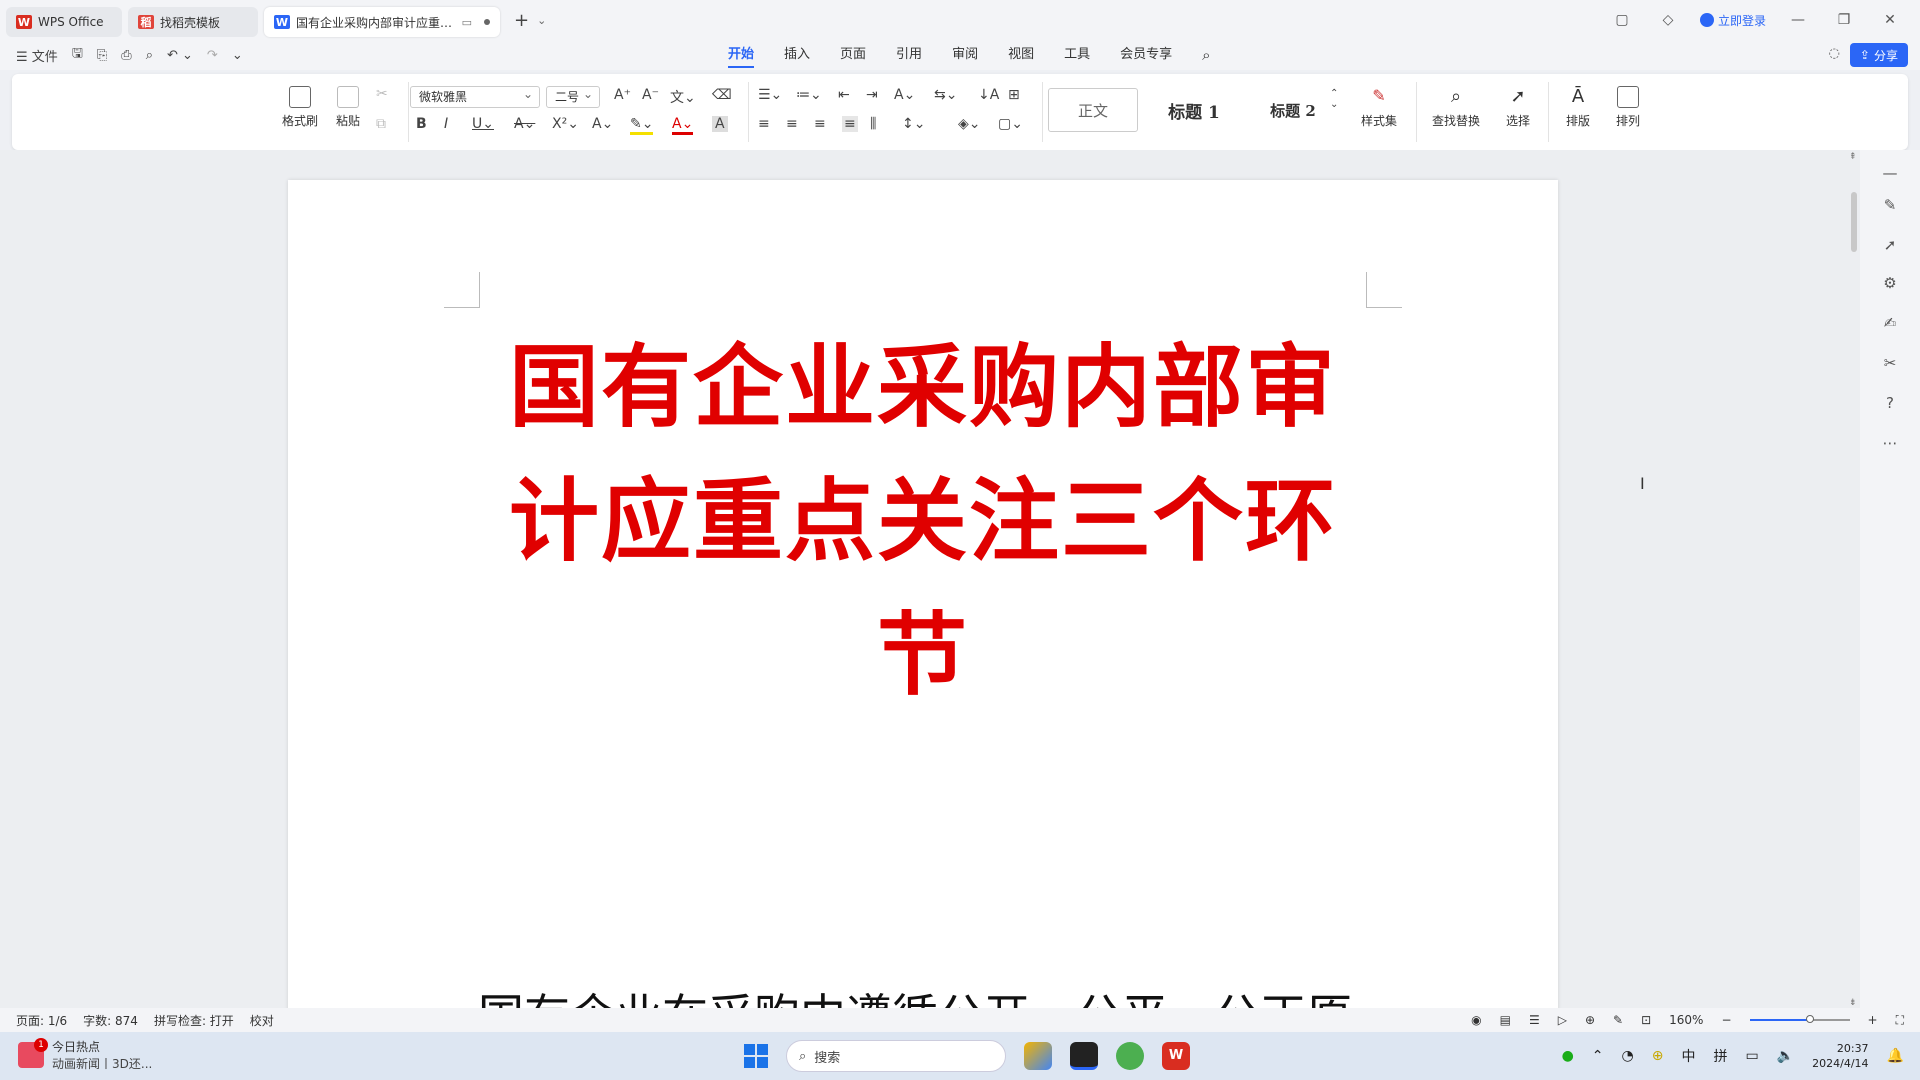 Image resolution: width=1920 pixels, height=1080 pixels. What do you see at coordinates (945, 95) in the screenshot?
I see `text-direction-icon: ⇆⌄` at bounding box center [945, 95].